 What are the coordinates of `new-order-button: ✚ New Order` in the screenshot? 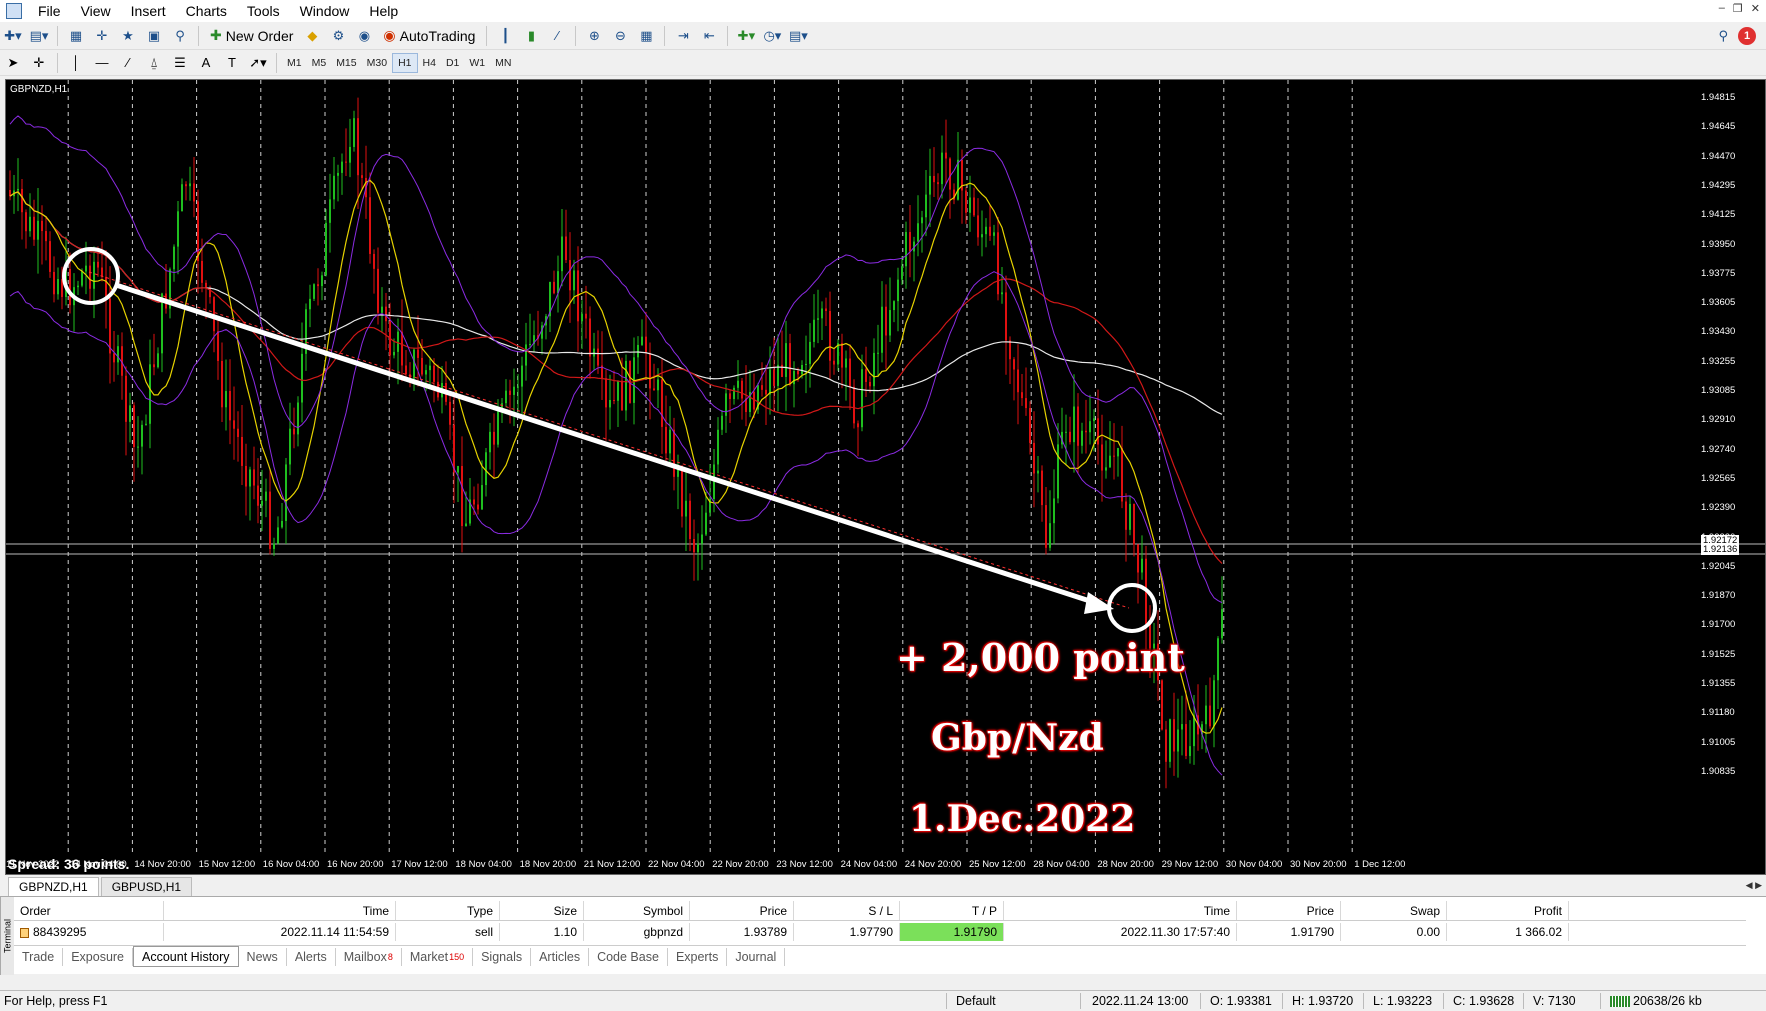 It's located at (251, 36).